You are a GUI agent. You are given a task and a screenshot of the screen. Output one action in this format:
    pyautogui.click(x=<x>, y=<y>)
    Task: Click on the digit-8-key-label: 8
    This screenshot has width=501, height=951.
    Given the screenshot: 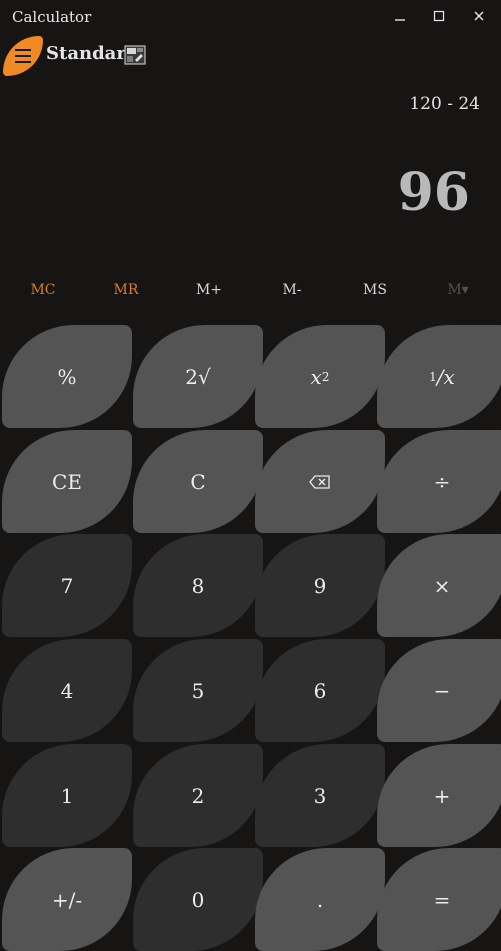 What is the action you would take?
    pyautogui.click(x=198, y=585)
    